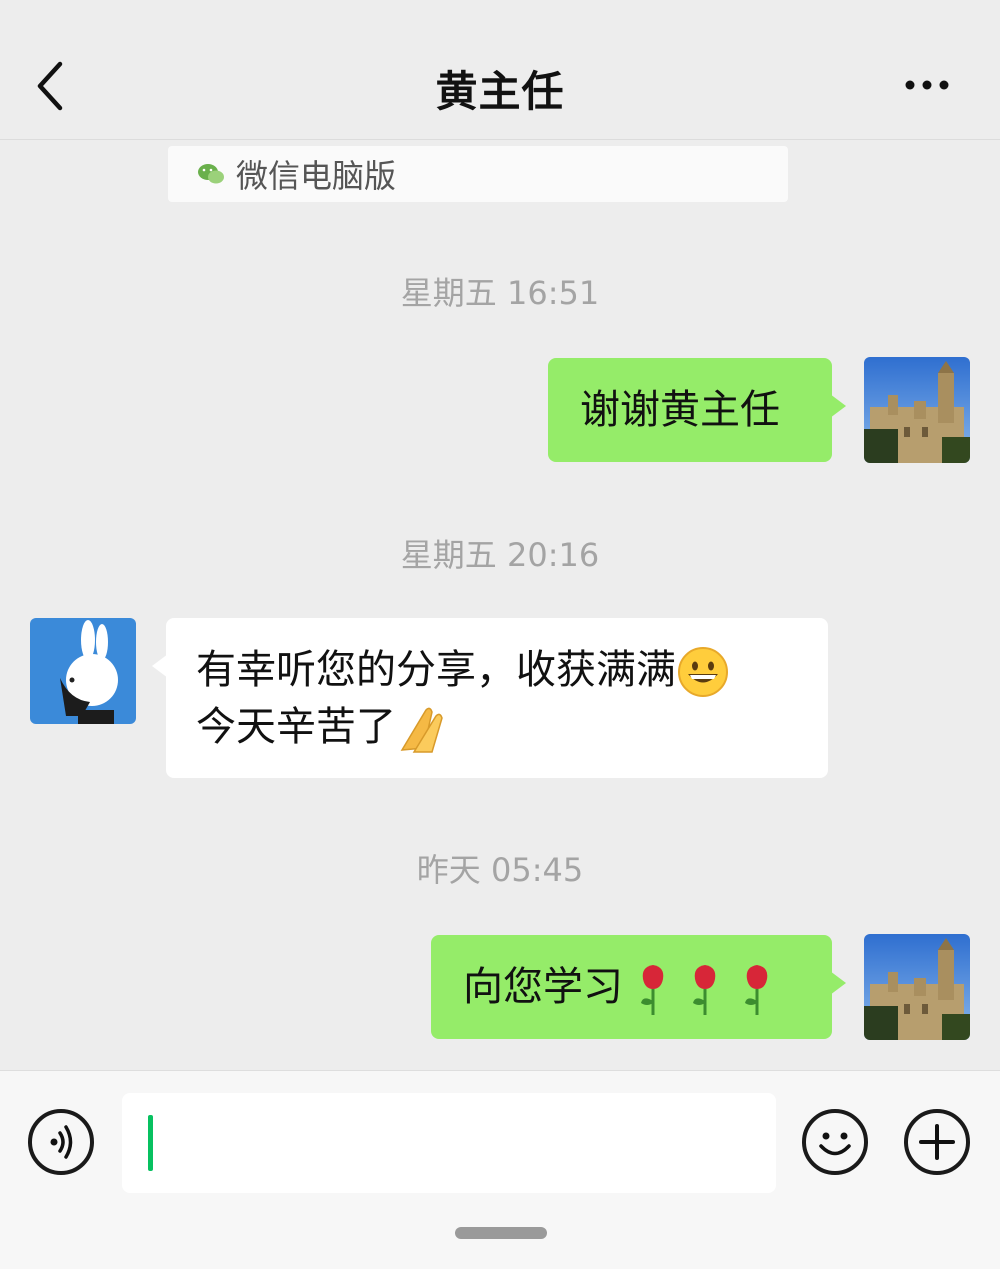 Image resolution: width=1000 pixels, height=1269 pixels. I want to click on chat-title: 黄主任, so click(500, 91).